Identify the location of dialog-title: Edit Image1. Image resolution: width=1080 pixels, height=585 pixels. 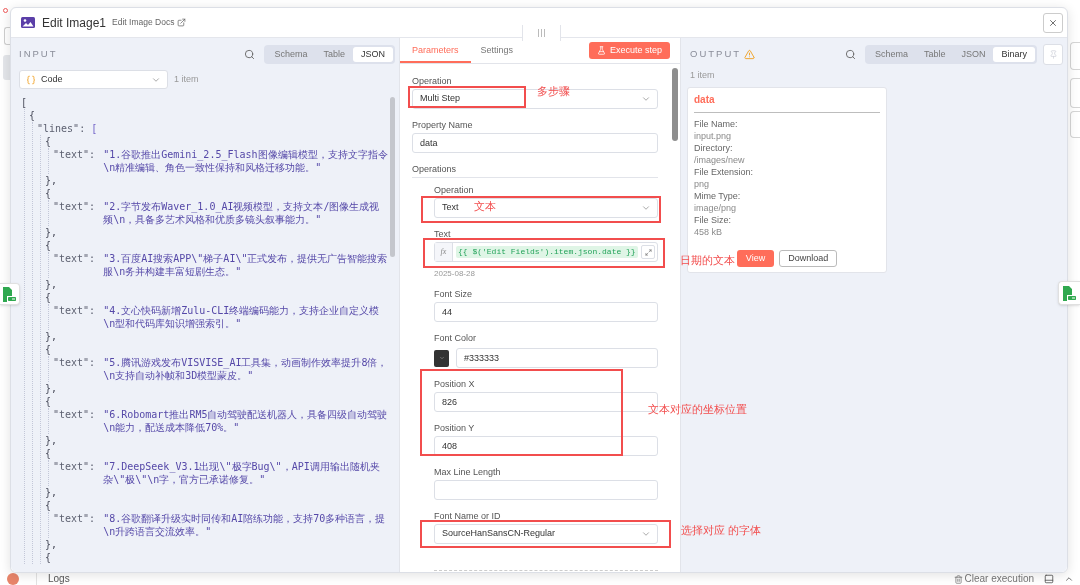
(74, 22).